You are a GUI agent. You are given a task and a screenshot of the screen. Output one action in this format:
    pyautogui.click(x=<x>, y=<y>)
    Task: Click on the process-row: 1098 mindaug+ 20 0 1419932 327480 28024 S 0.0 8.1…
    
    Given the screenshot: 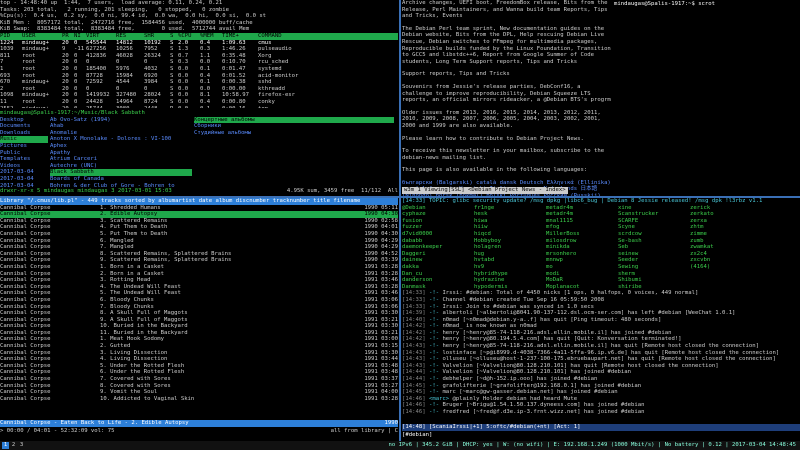 What is the action you would take?
    pyautogui.click(x=199, y=95)
    